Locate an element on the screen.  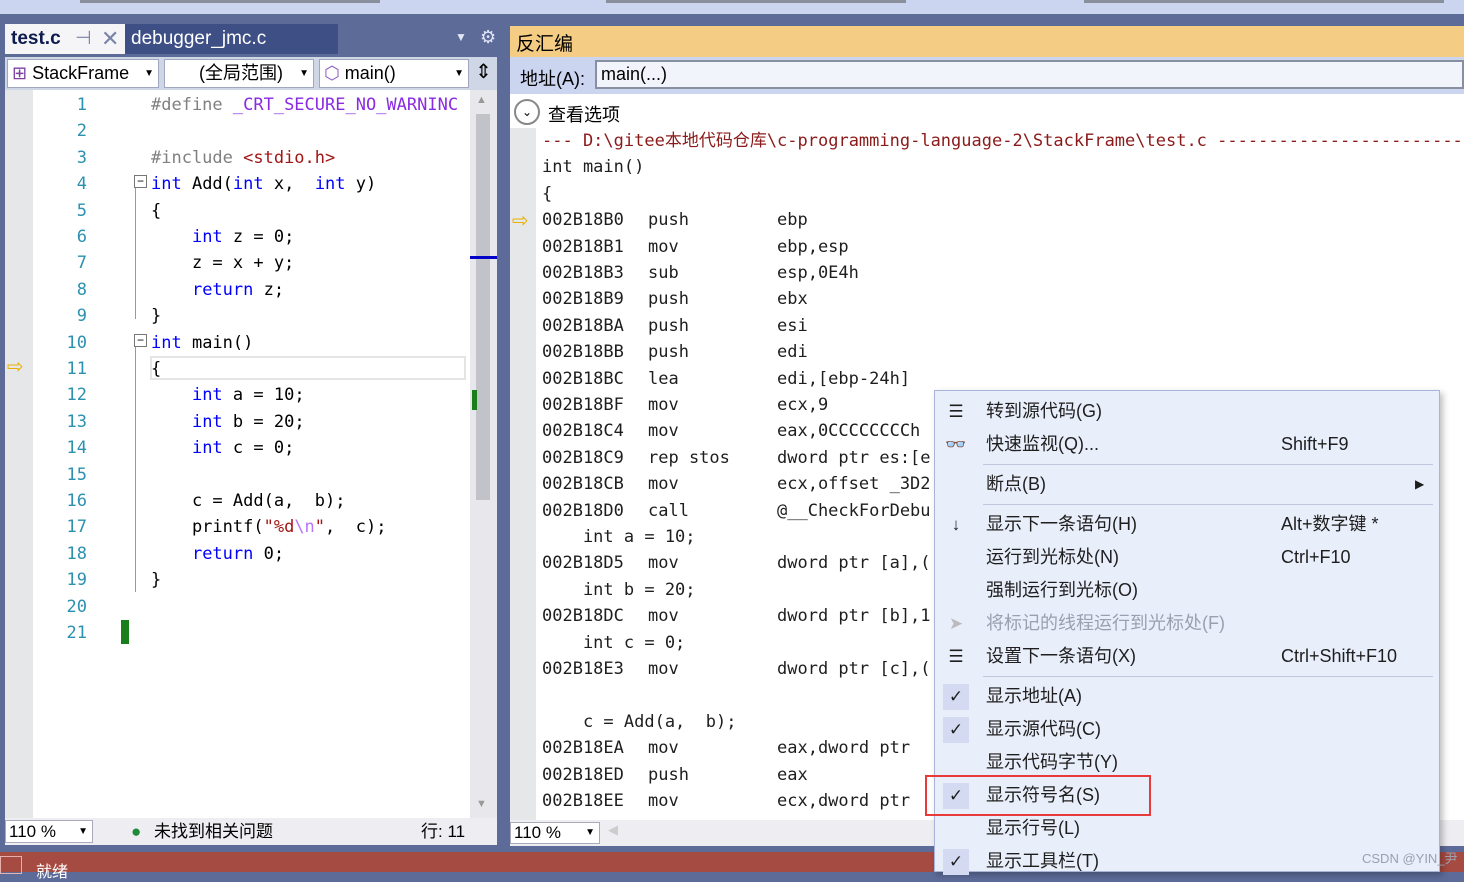
menu-item-label: 显示行号(L) is located at coordinates (1033, 828).